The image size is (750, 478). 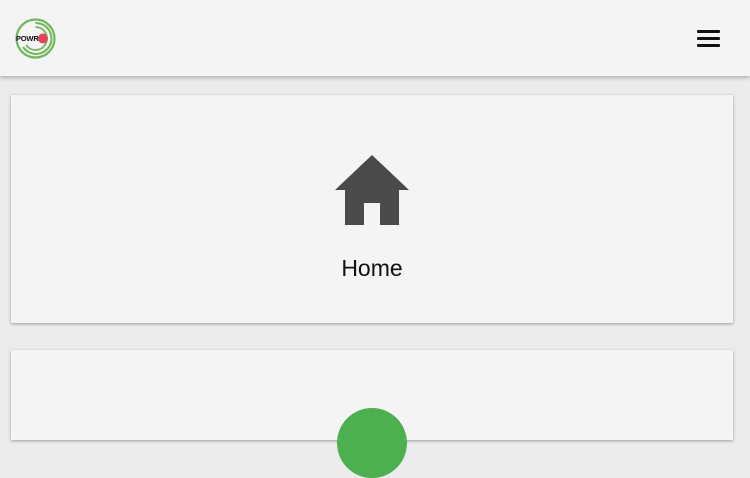 What do you see at coordinates (708, 38) in the screenshot?
I see `hamburger-menu-button` at bounding box center [708, 38].